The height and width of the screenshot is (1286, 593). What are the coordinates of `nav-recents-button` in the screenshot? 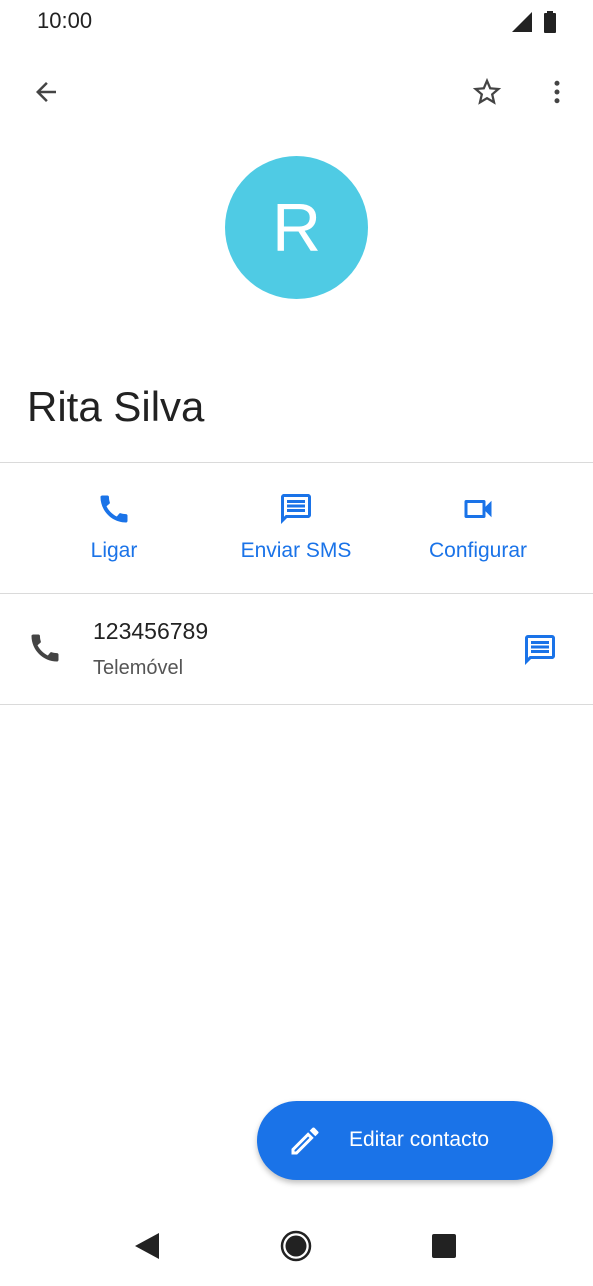 It's located at (444, 1246).